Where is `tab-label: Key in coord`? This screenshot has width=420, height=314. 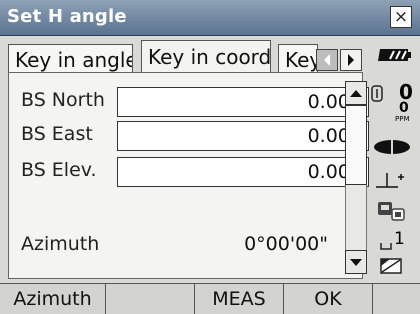
tab-label: Key in coord is located at coordinates (209, 57).